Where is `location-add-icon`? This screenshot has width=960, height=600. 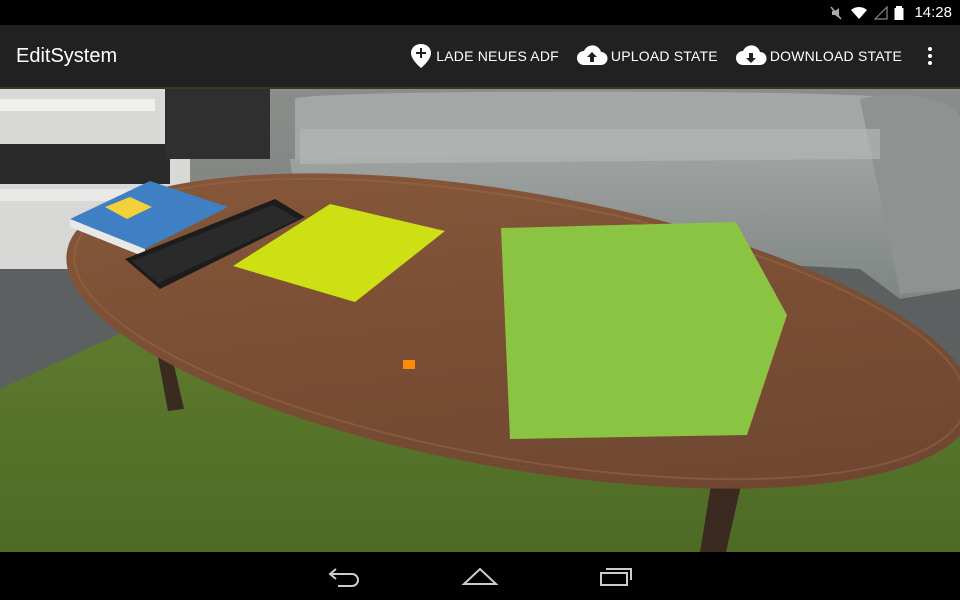 location-add-icon is located at coordinates (421, 56).